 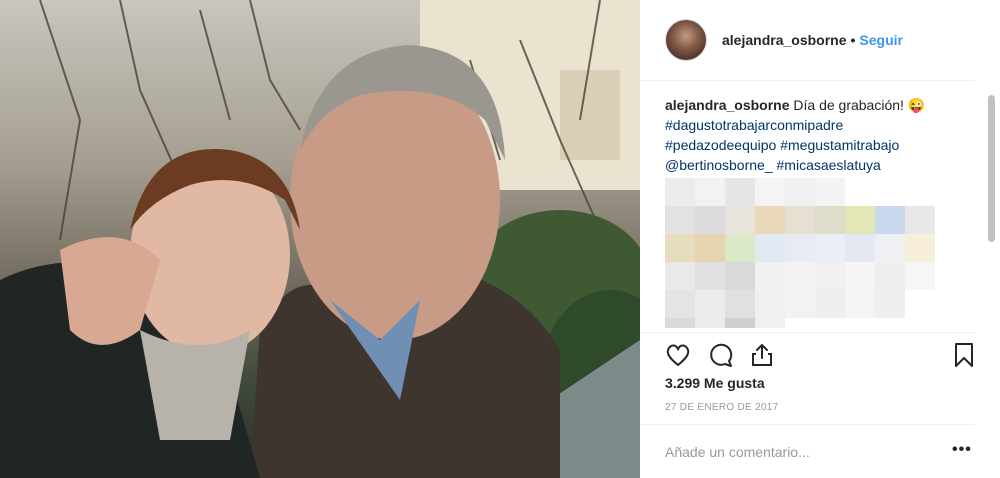 I want to click on comment-bar: Añade un comentario... •••, so click(x=807, y=451).